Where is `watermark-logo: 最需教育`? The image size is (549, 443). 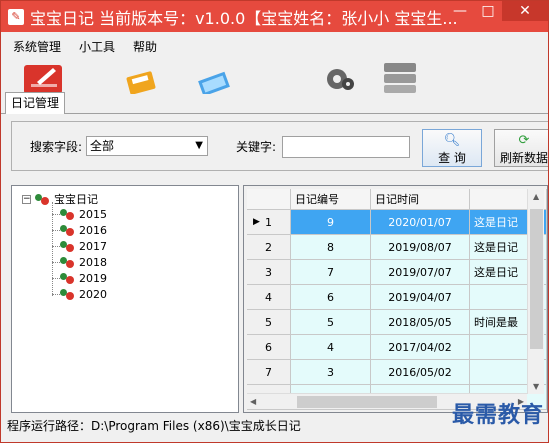
watermark-logo: 最需教育 is located at coordinates (497, 415).